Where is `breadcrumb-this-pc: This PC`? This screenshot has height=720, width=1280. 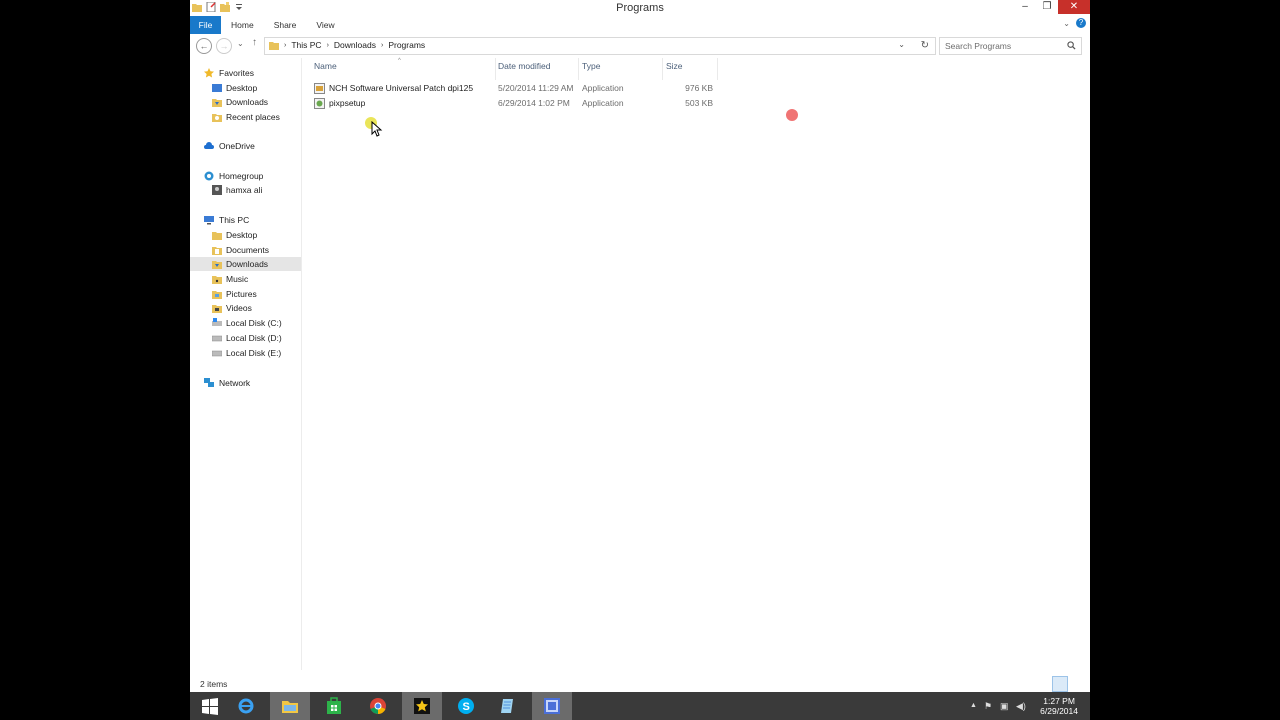 breadcrumb-this-pc: This PC is located at coordinates (306, 45).